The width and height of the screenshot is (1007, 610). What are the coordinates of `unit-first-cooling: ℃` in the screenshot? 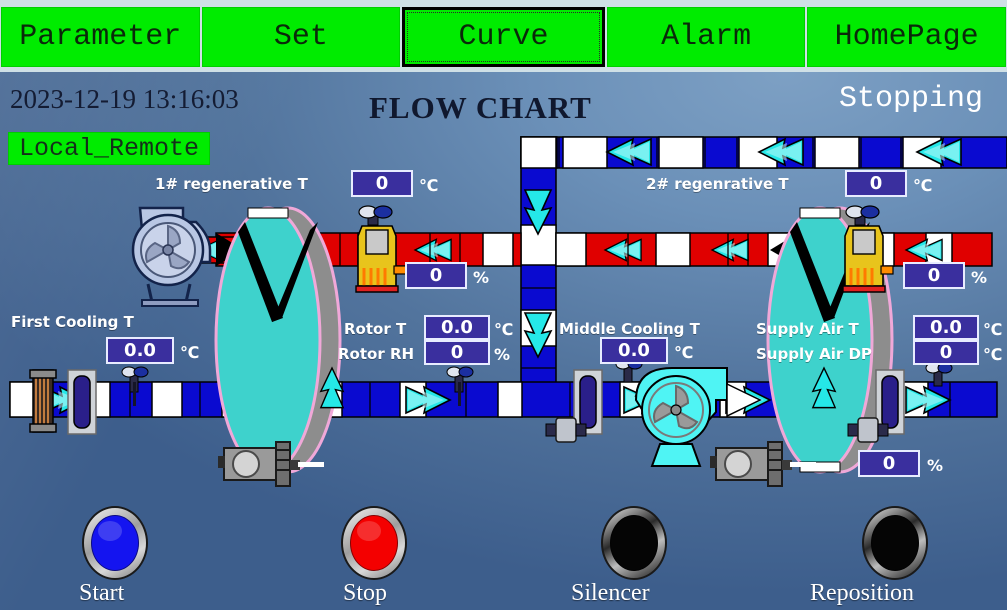 It's located at (190, 352).